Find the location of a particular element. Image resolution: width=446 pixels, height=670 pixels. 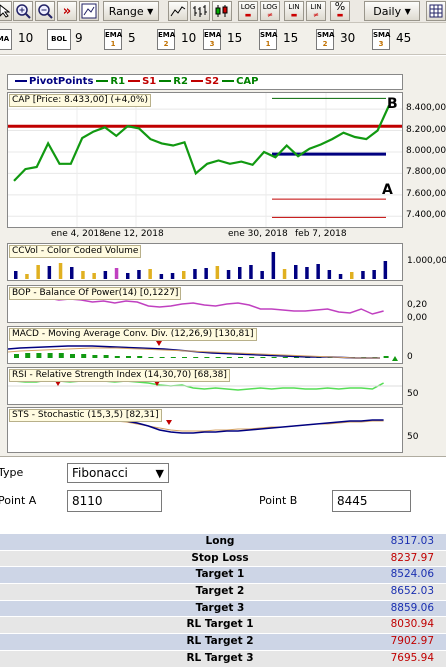

indicator-period-6: 15 is located at coordinates (290, 38).